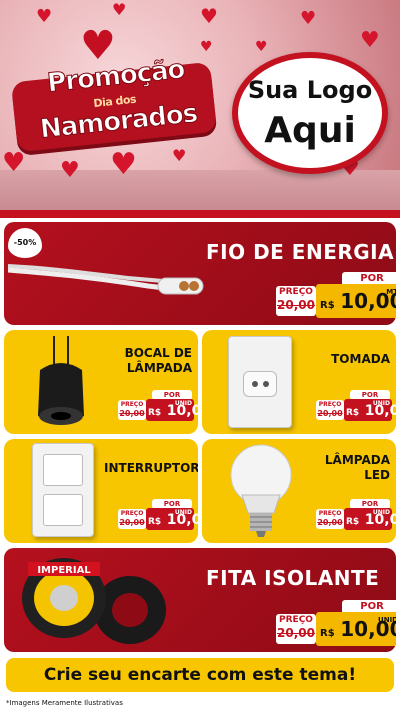  I want to click on price-tag: POR PREÇO 20,00 R$ 10,00 MT, so click(336, 295).